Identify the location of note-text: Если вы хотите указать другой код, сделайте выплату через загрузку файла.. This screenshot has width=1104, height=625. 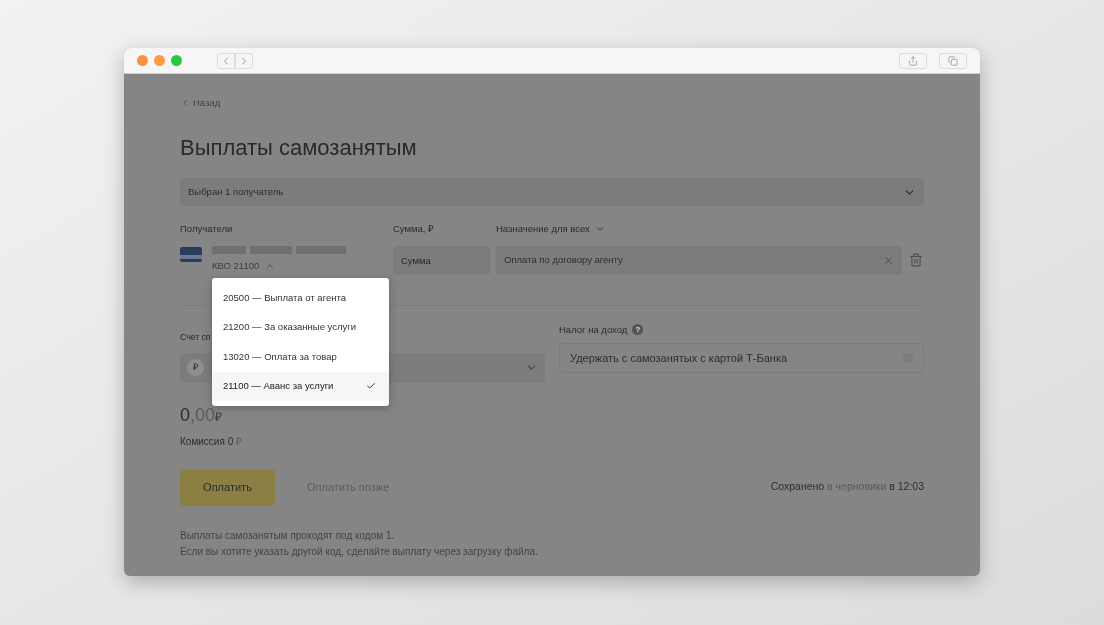
(359, 551).